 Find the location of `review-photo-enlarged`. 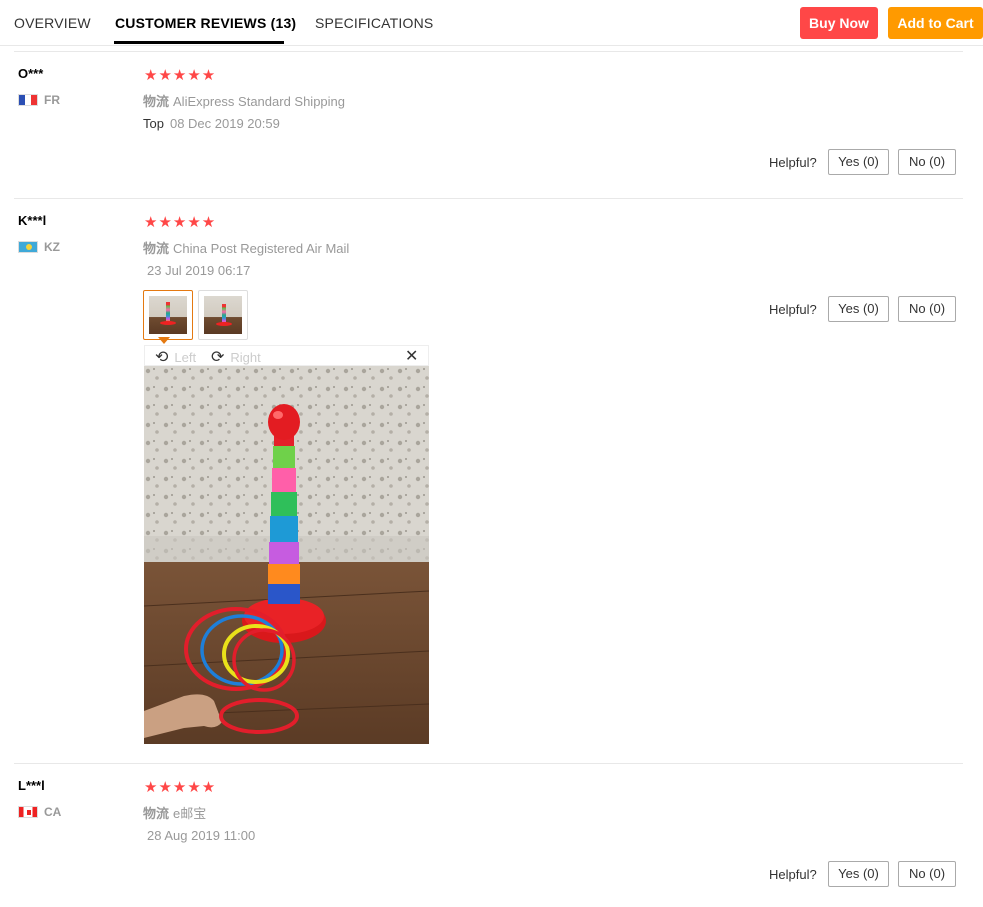

review-photo-enlarged is located at coordinates (286, 555).